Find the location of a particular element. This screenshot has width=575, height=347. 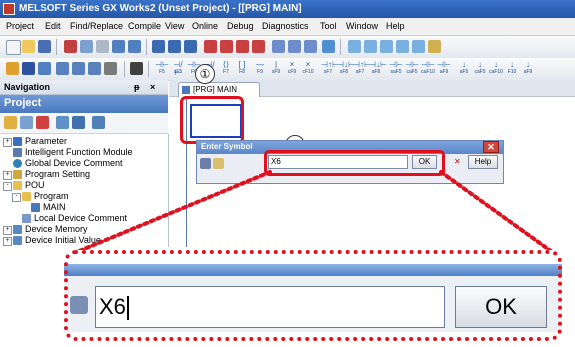

plc-diagnostics-icon is located at coordinates (310, 46).